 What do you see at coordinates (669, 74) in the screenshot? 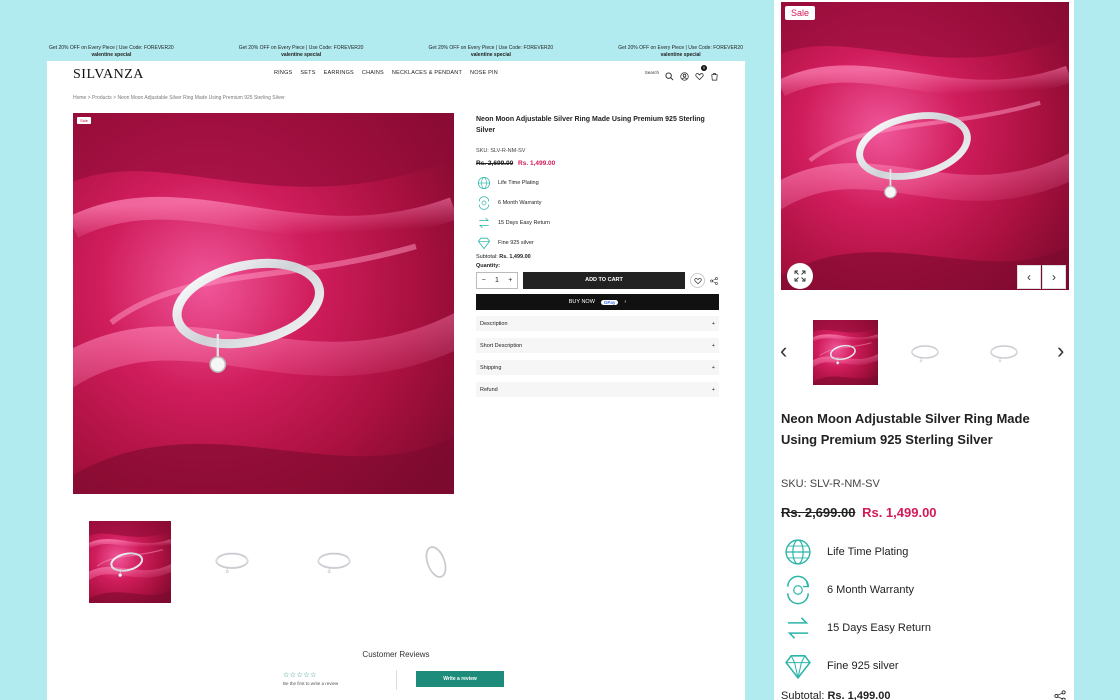
I see `search-icon` at bounding box center [669, 74].